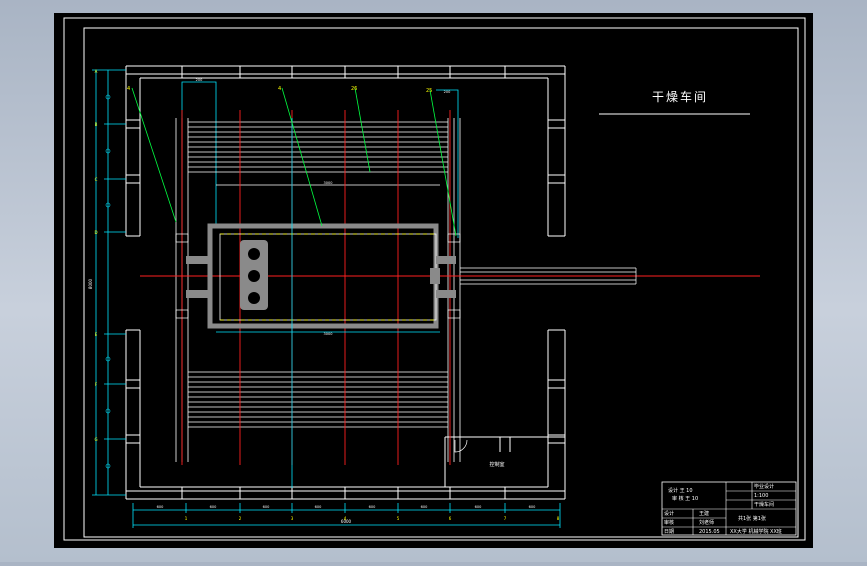 This screenshot has height=566, width=867. I want to click on svg-text: 2, so click(240, 518).